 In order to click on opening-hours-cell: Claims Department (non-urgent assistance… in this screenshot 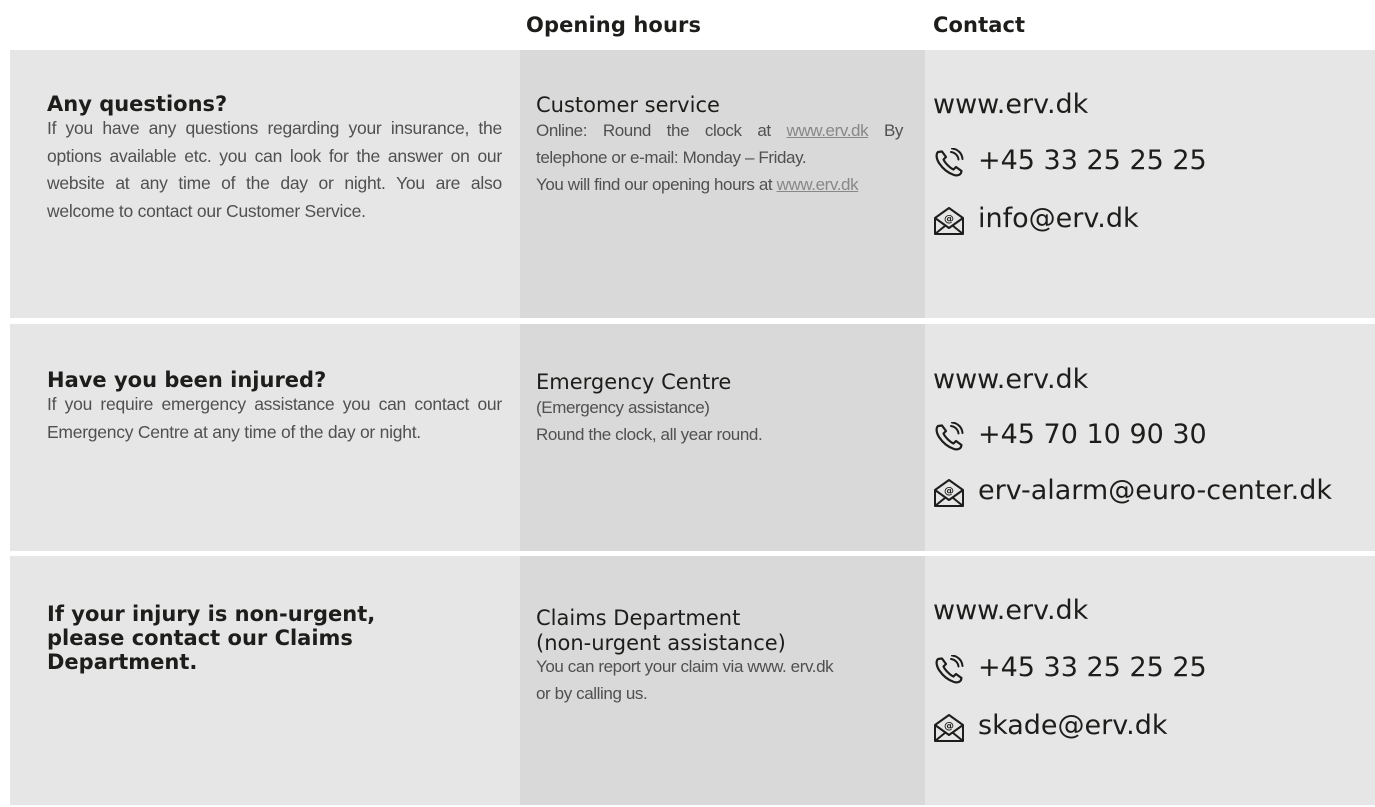, I will do `click(722, 680)`.